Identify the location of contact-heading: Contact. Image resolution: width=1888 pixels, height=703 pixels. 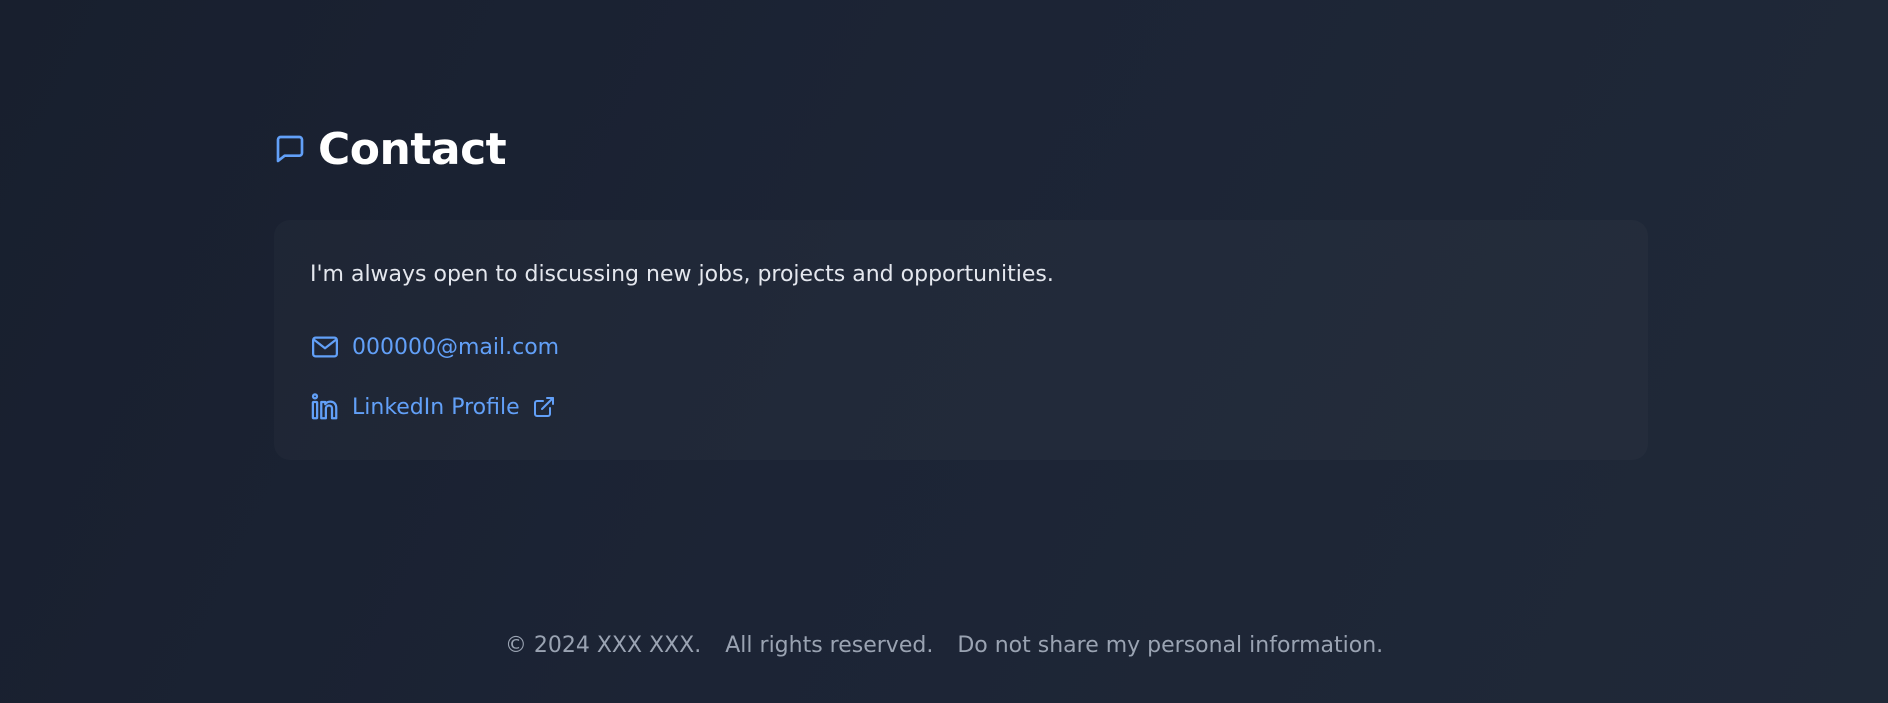
(390, 149).